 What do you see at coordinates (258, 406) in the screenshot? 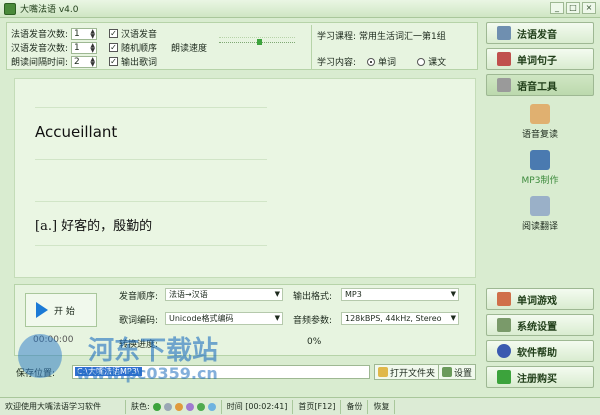
I see `clock-text: 时间 [00:02:41]` at bounding box center [258, 406].